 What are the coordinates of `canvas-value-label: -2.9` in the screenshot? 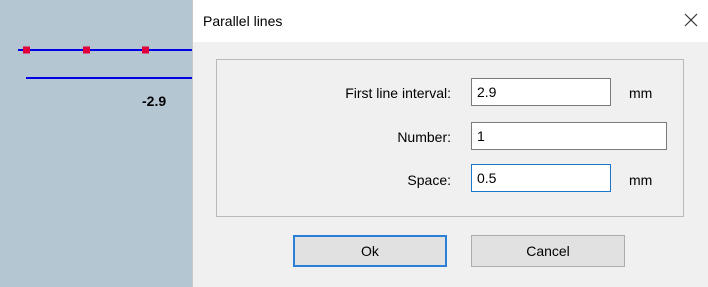 It's located at (154, 101).